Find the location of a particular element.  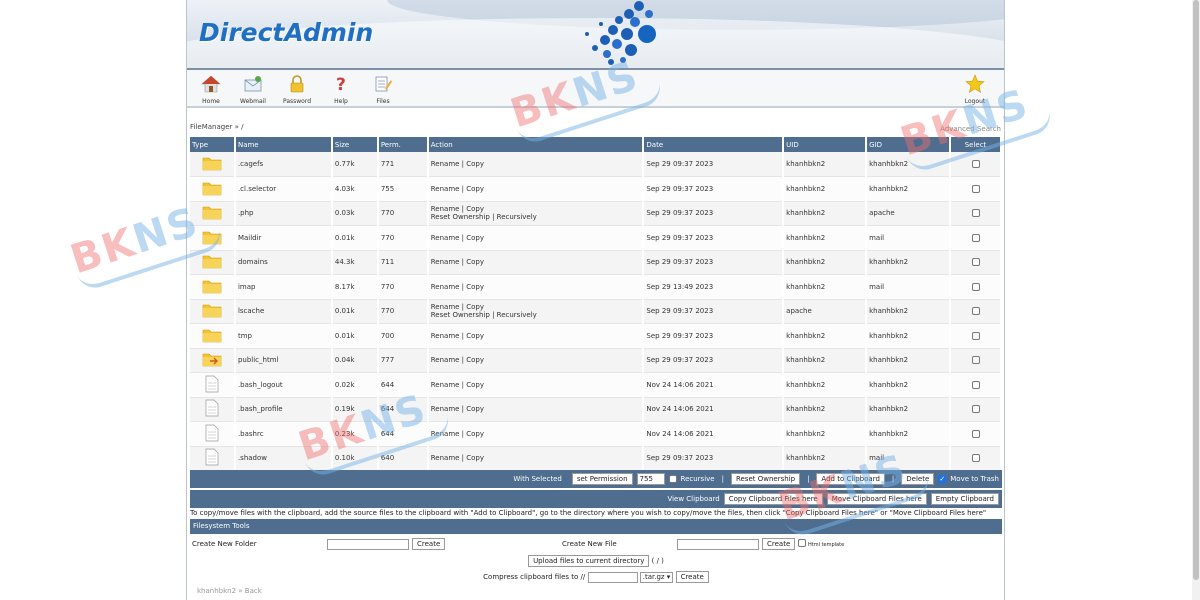

row-perm: 700 is located at coordinates (403, 336).